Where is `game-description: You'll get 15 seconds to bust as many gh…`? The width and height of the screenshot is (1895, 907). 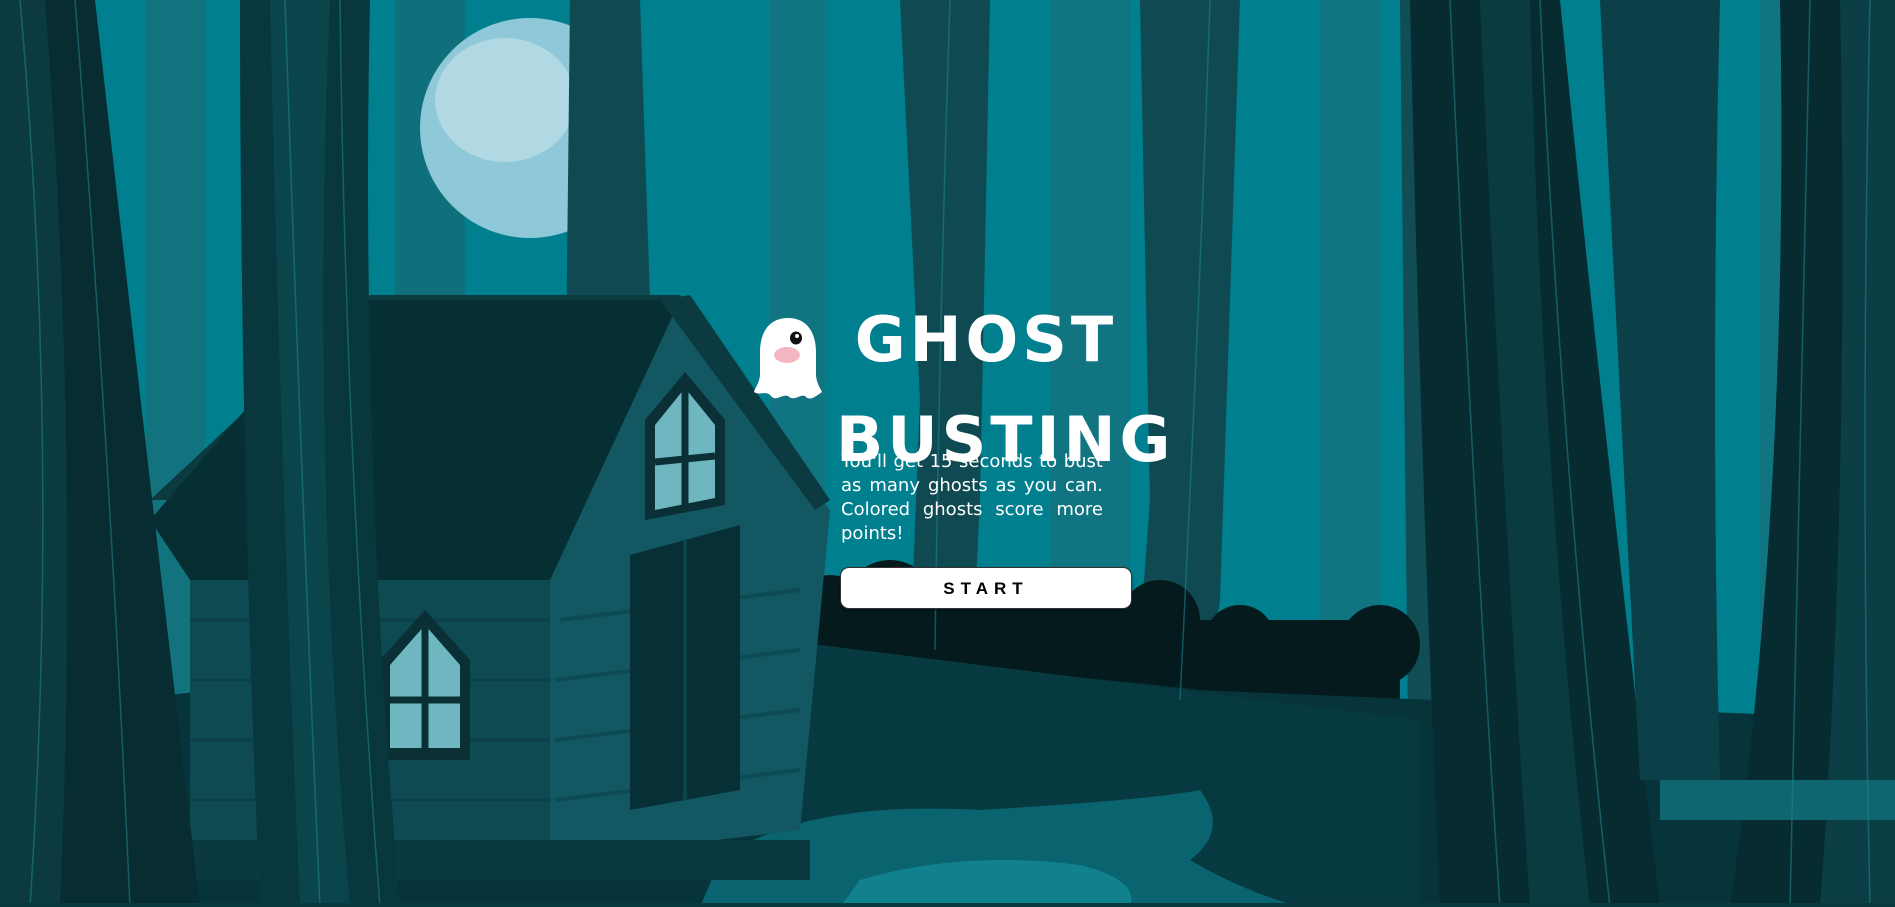 game-description: You'll get 15 seconds to bust as many gh… is located at coordinates (972, 497).